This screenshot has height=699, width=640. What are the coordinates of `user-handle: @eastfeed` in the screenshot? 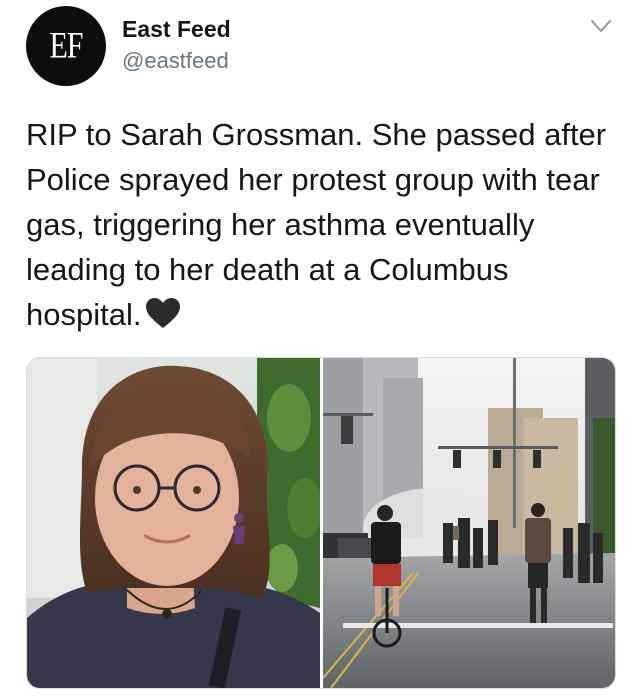 It's located at (175, 61).